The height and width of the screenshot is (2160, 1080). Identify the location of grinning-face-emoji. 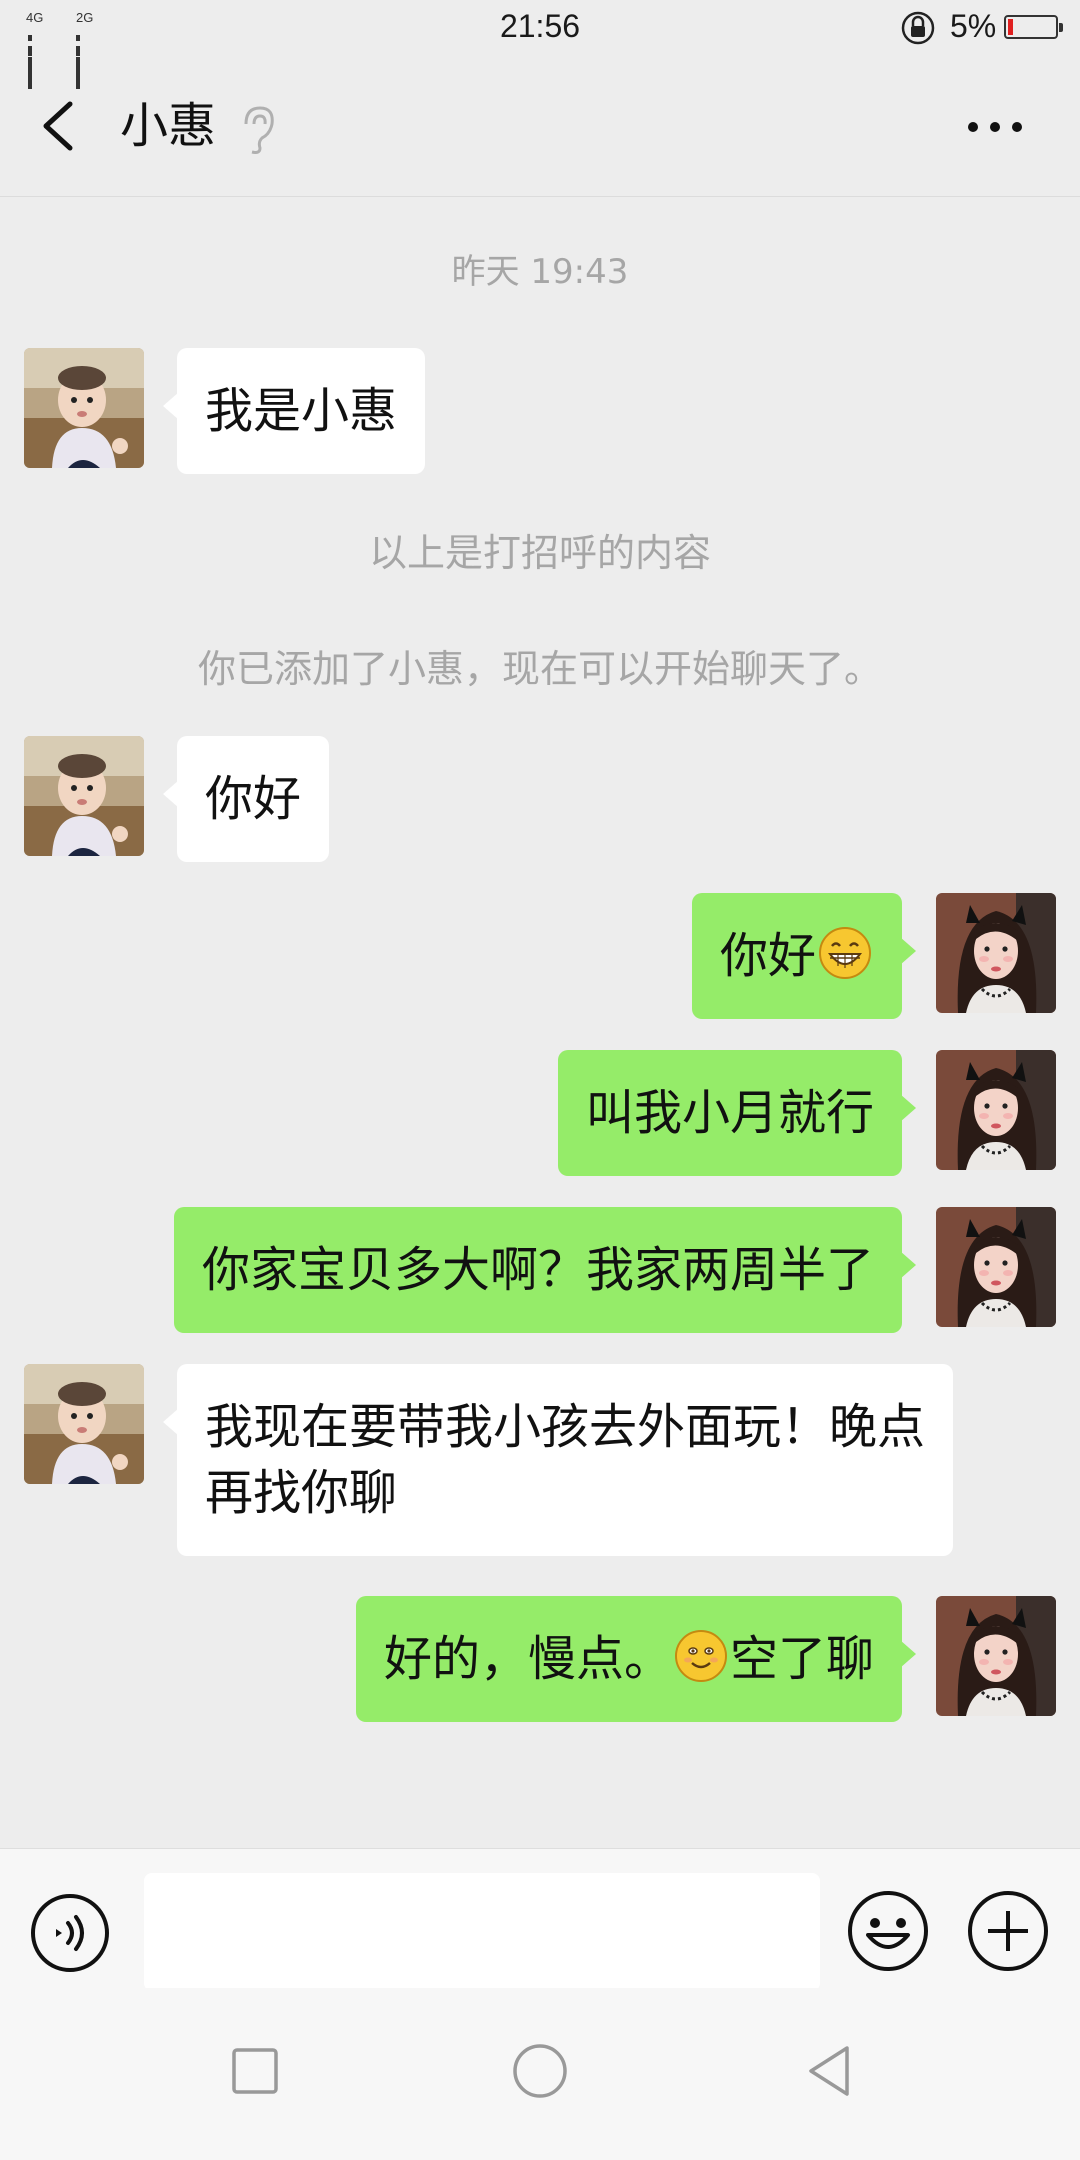
(845, 953).